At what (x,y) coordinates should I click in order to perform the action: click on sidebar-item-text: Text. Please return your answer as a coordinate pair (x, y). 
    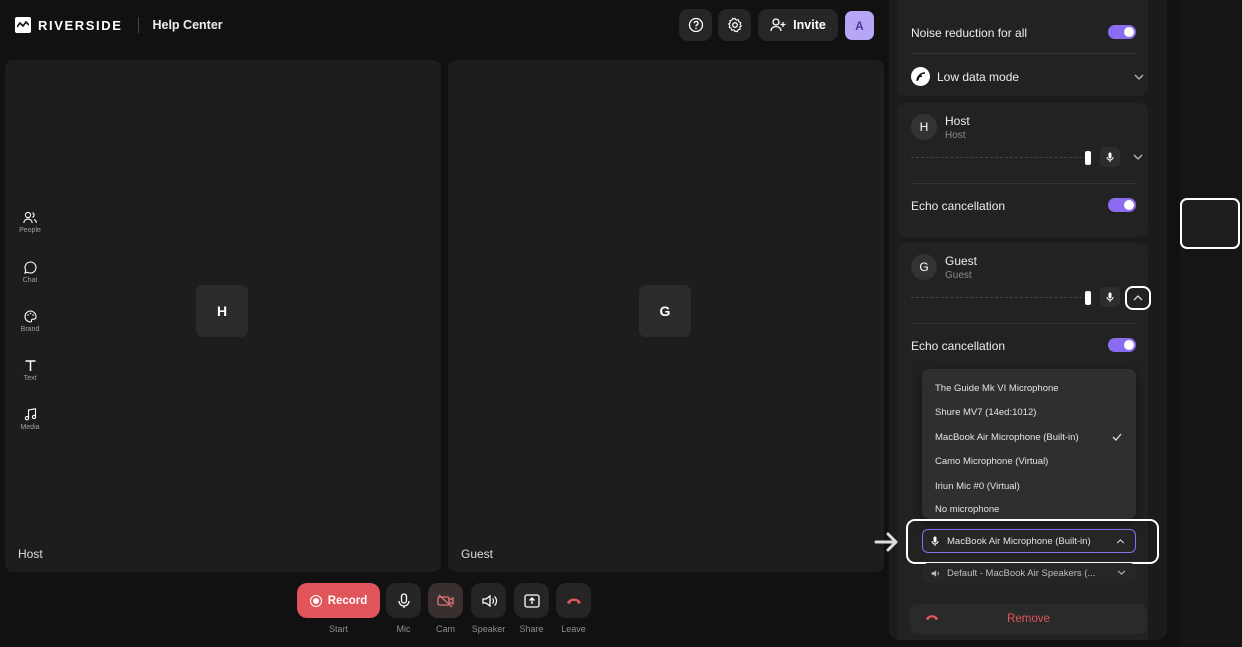
    Looking at the image, I should click on (30, 370).